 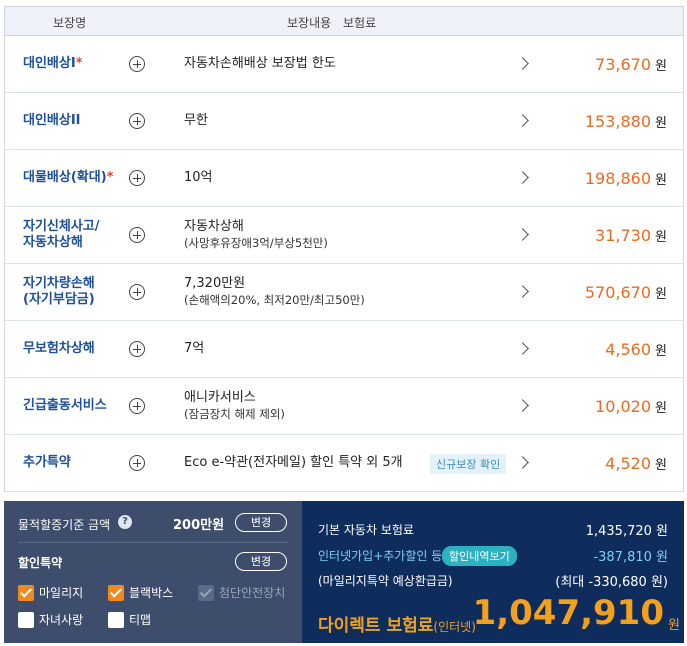 I want to click on property-amount: 200만원, so click(x=199, y=525).